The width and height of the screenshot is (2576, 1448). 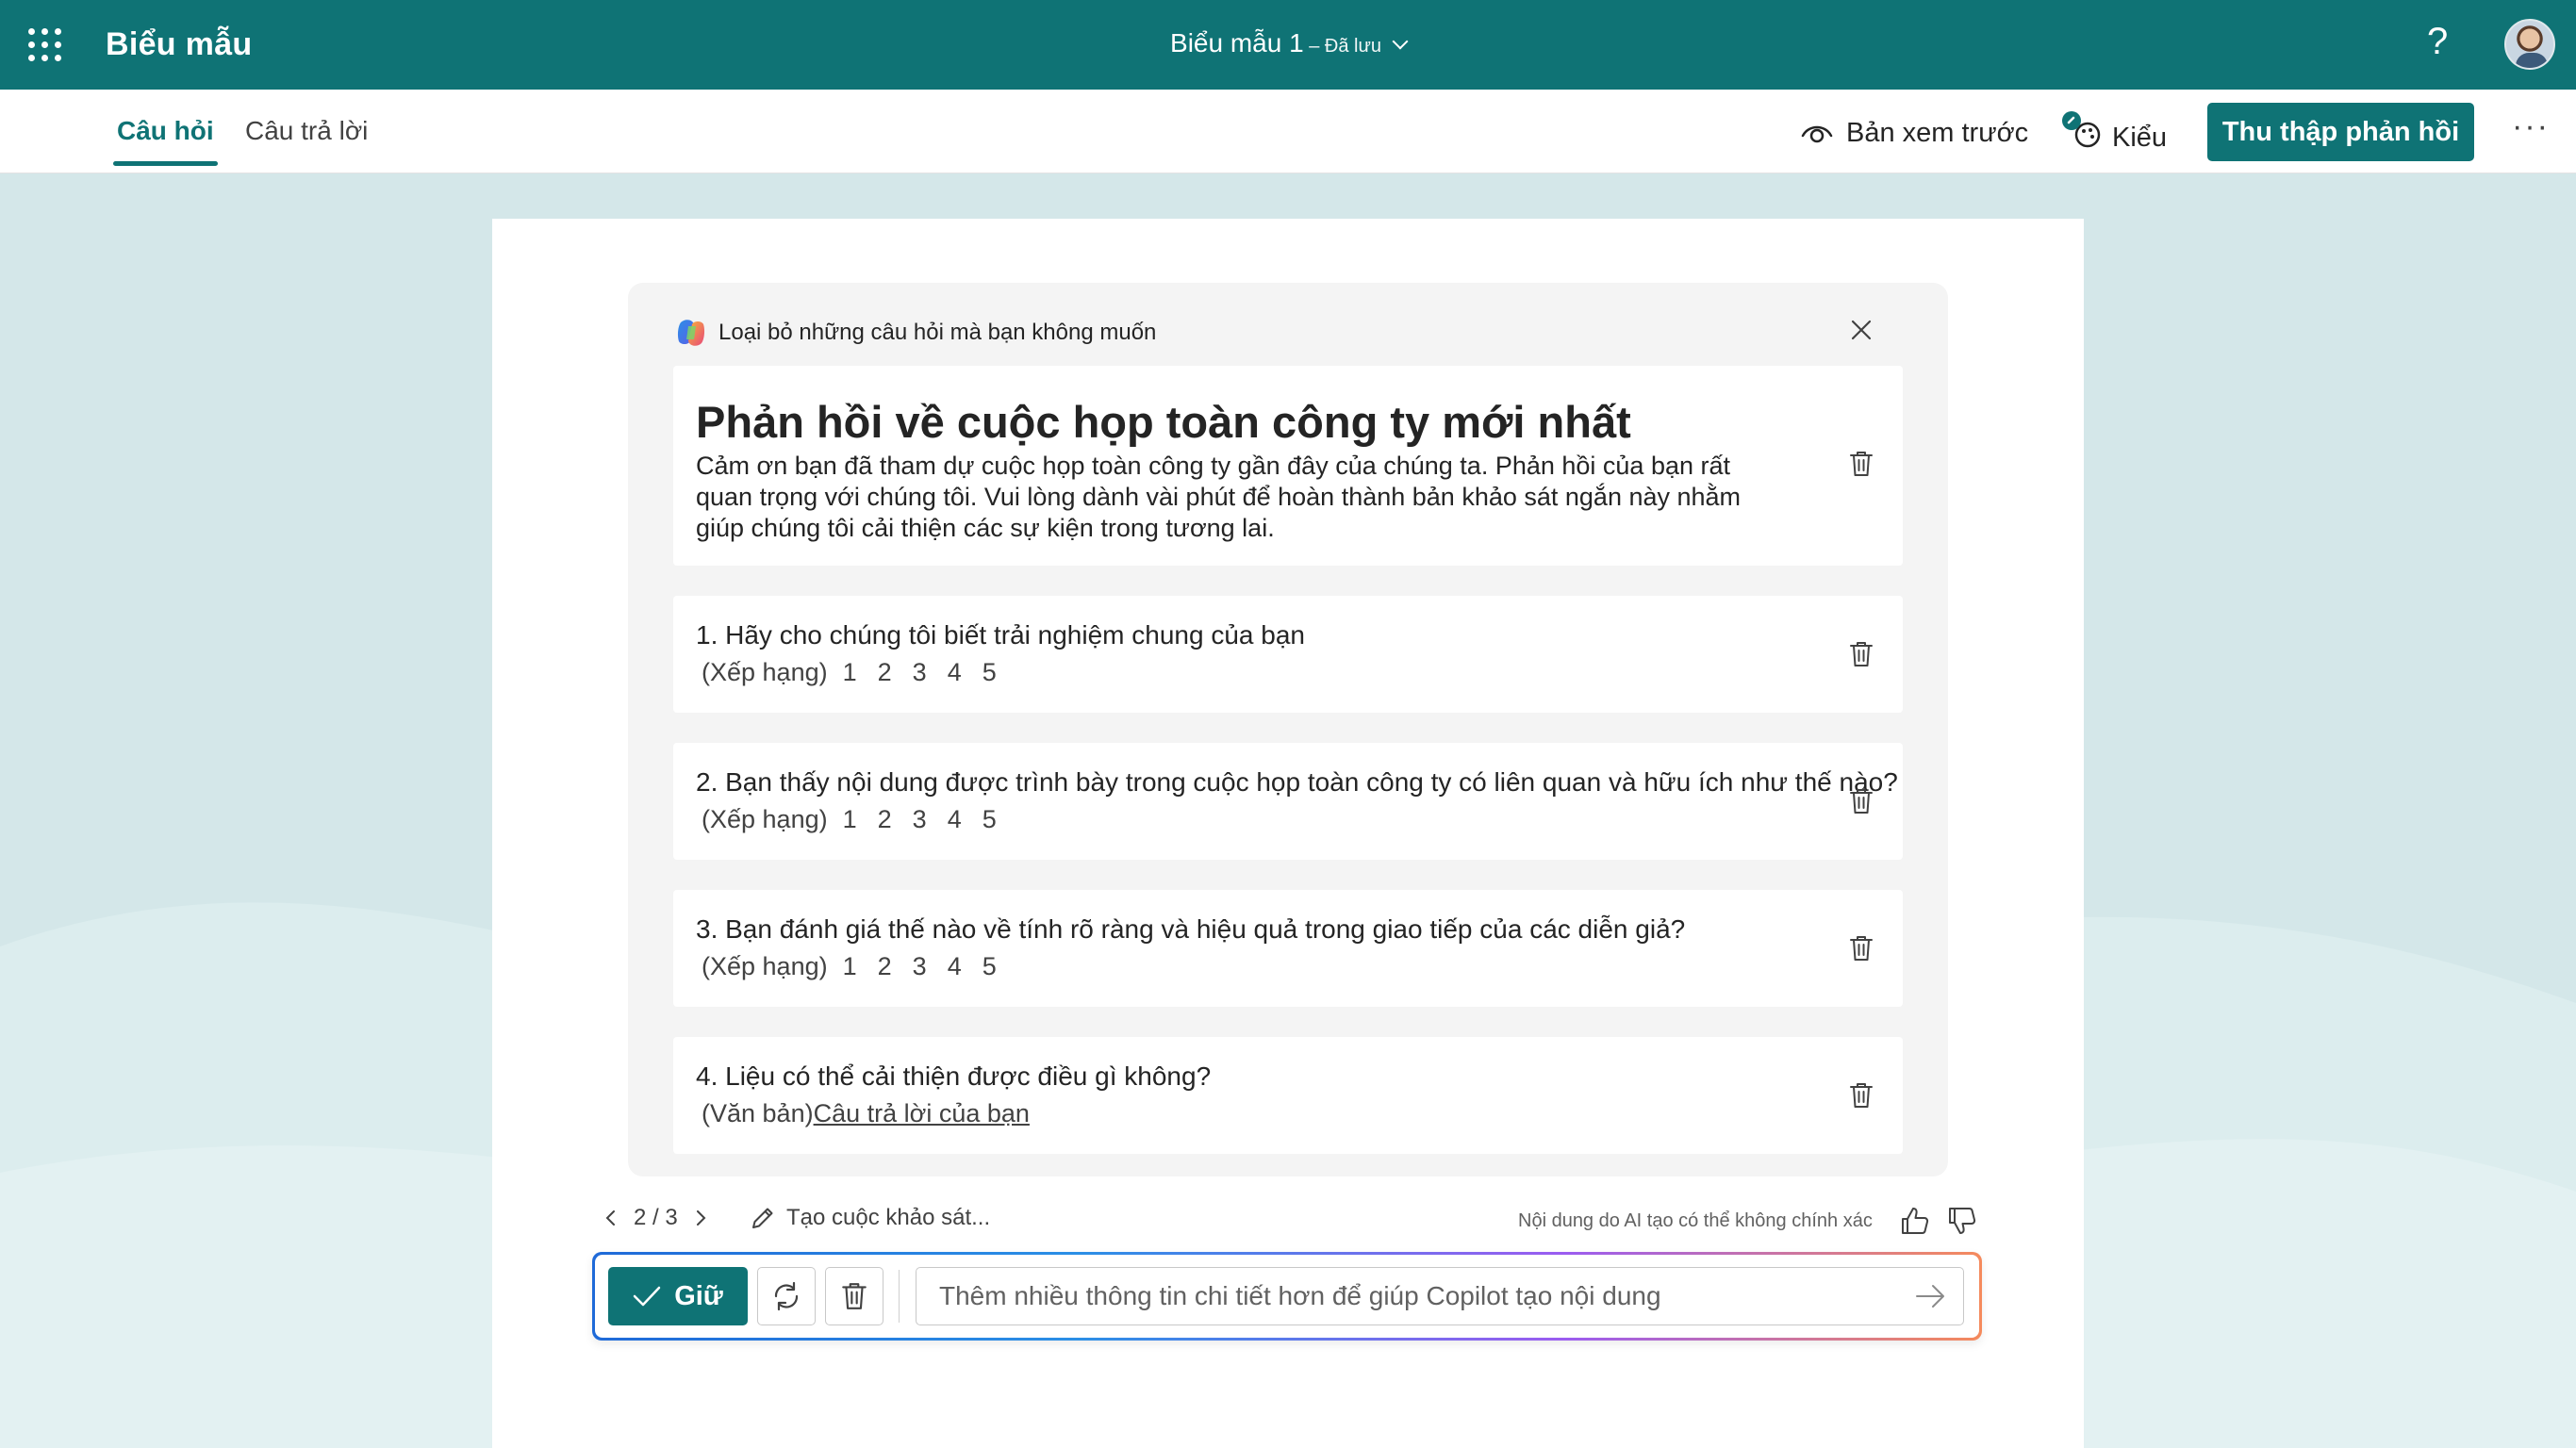 I want to click on checkmark-icon, so click(x=647, y=1296).